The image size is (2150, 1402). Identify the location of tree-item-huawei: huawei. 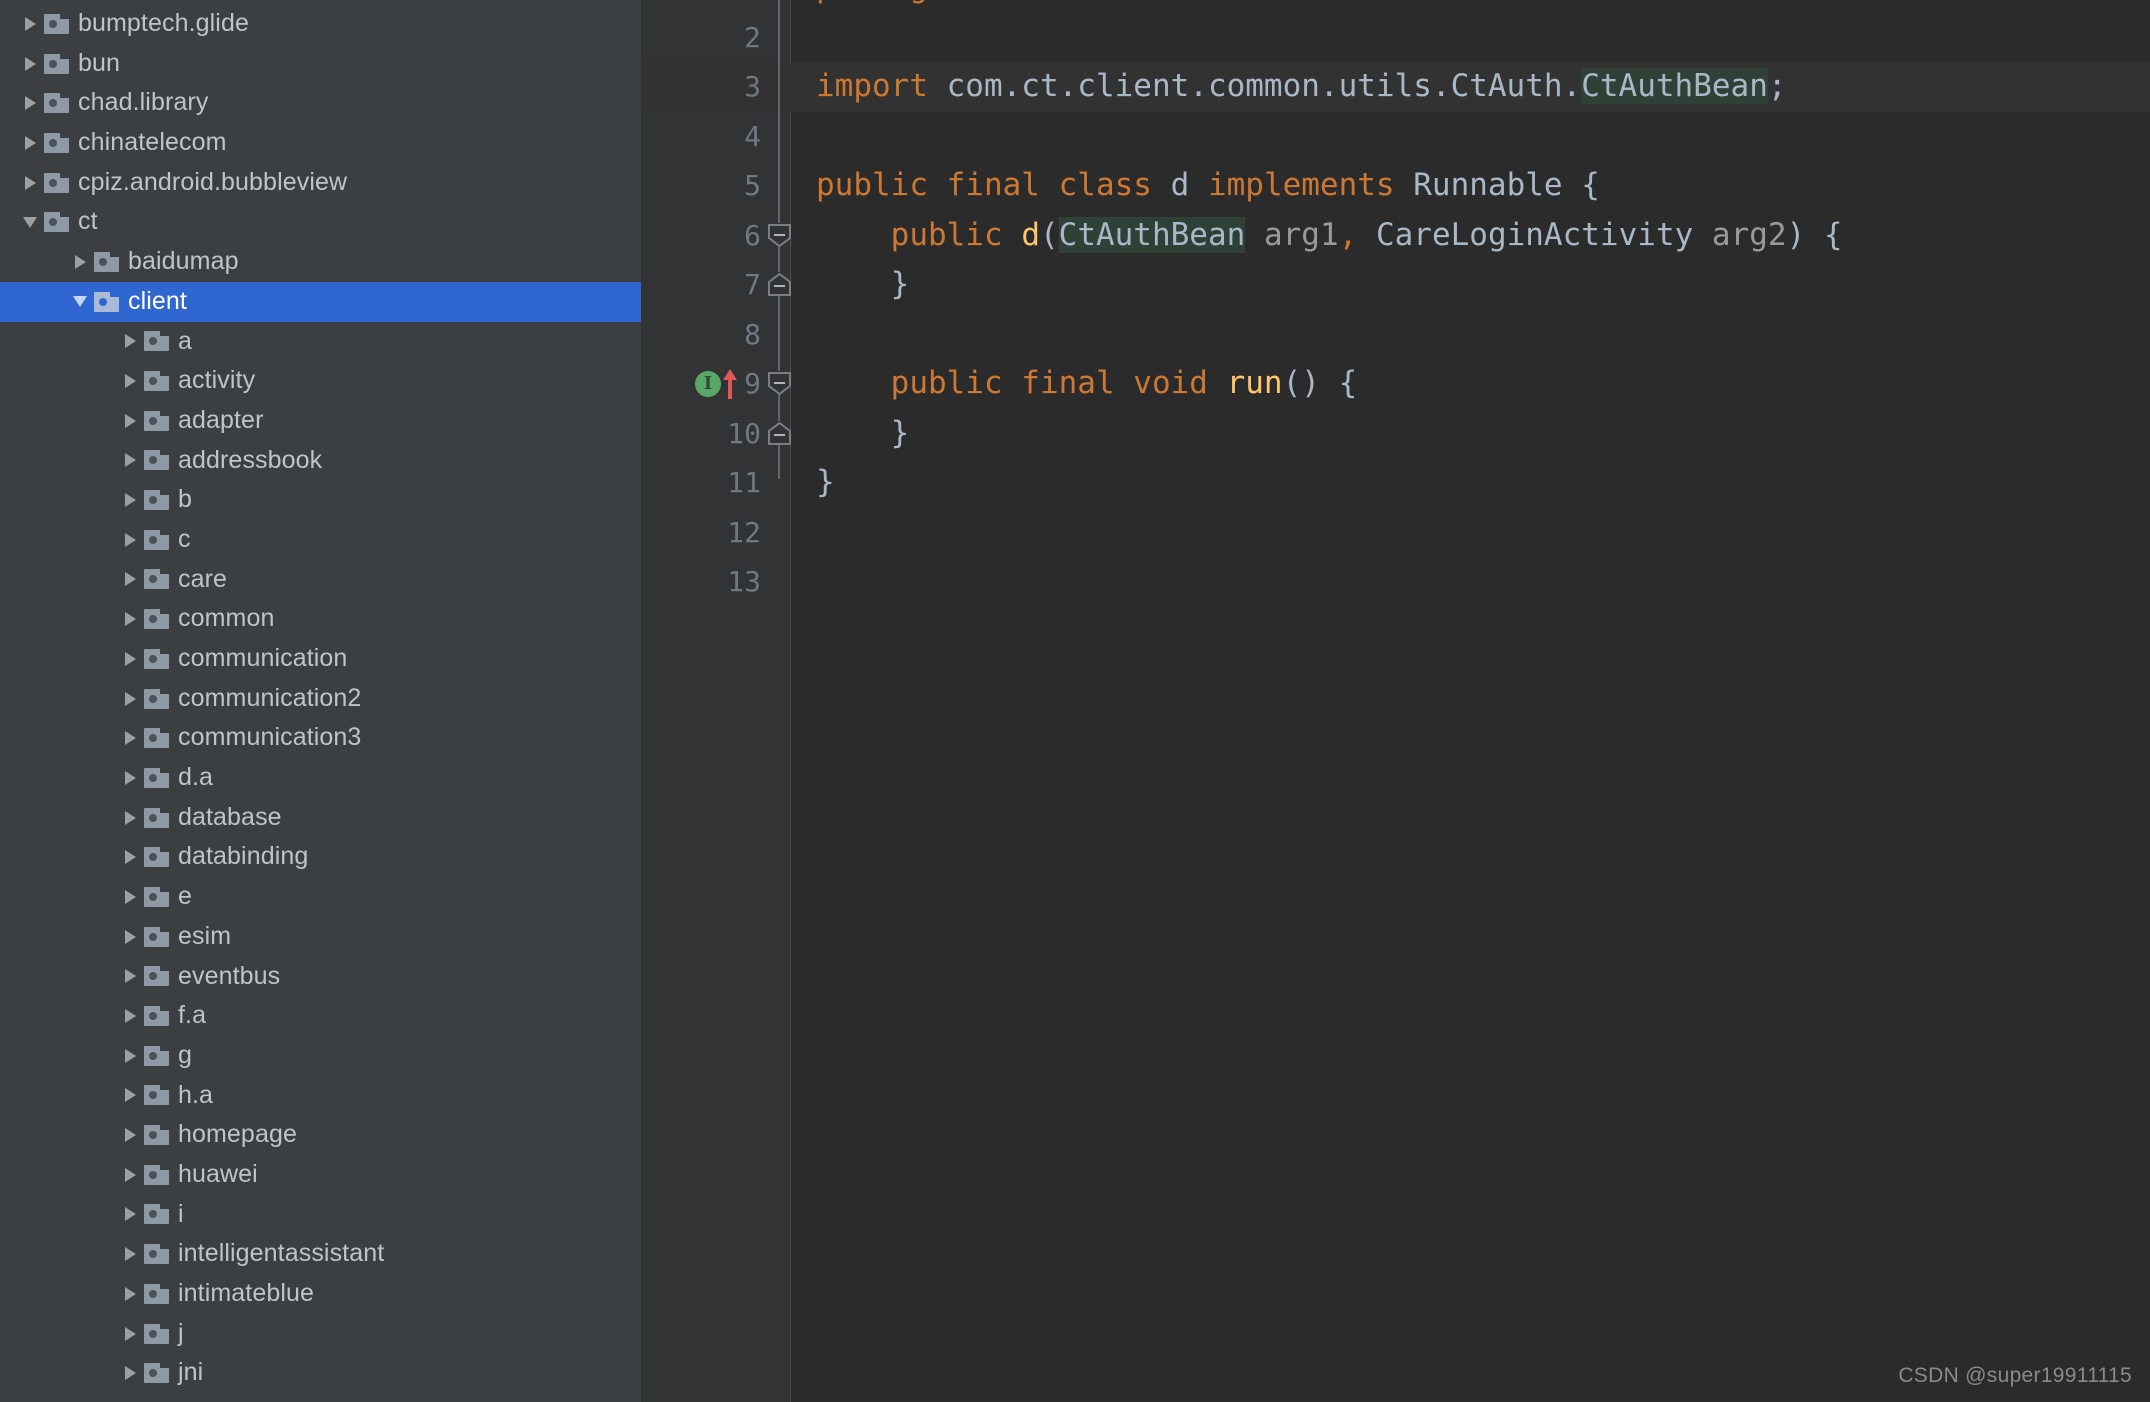
(320, 1175).